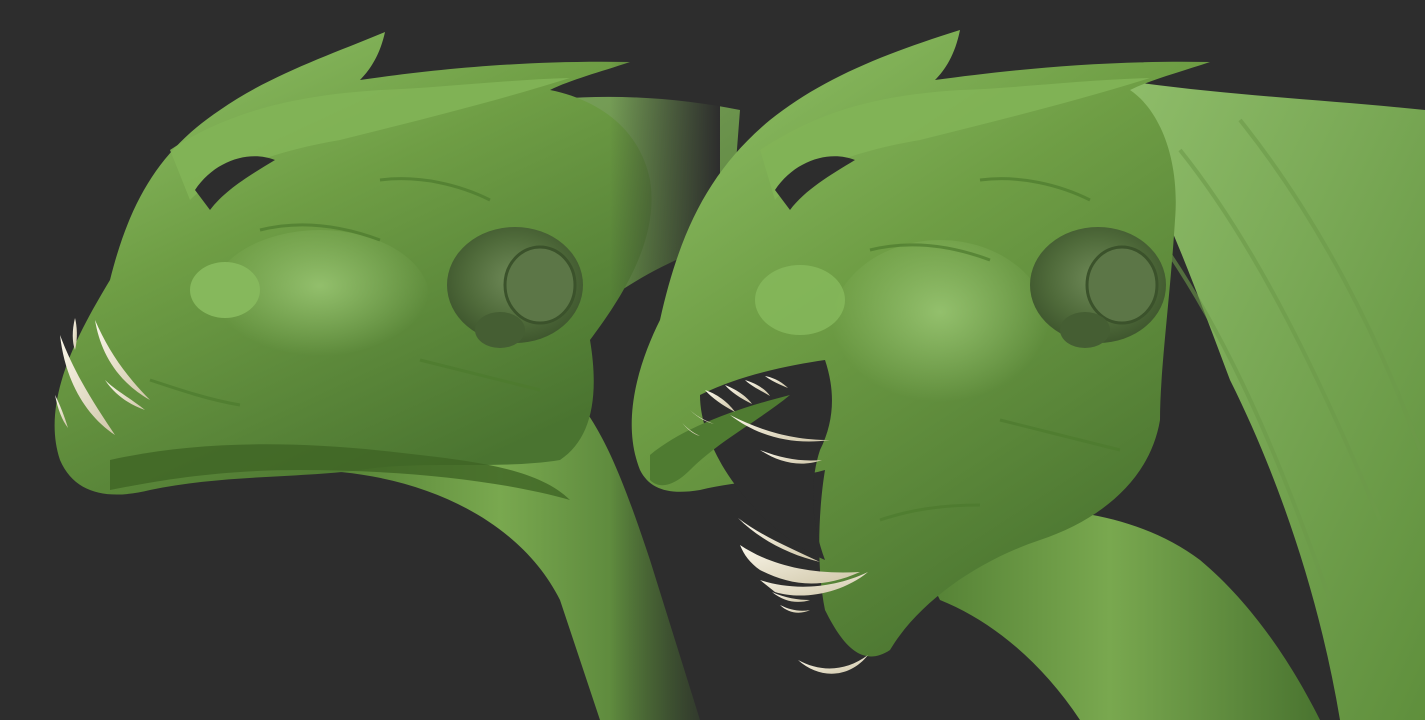 The image size is (1425, 720). Describe the element at coordinates (225, 290) in the screenshot. I see `snout-bump-left` at that location.